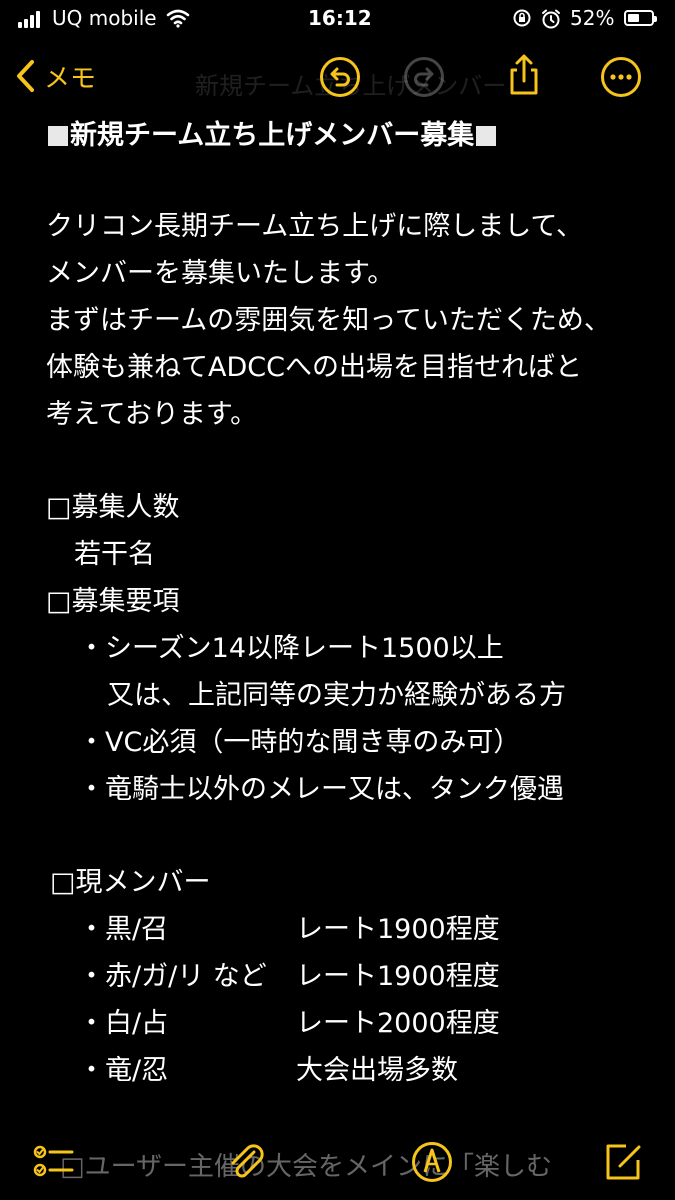 This screenshot has height=1200, width=675. I want to click on nav-bar: メモ 新規チーム立ち上げメンバー, so click(337, 79).